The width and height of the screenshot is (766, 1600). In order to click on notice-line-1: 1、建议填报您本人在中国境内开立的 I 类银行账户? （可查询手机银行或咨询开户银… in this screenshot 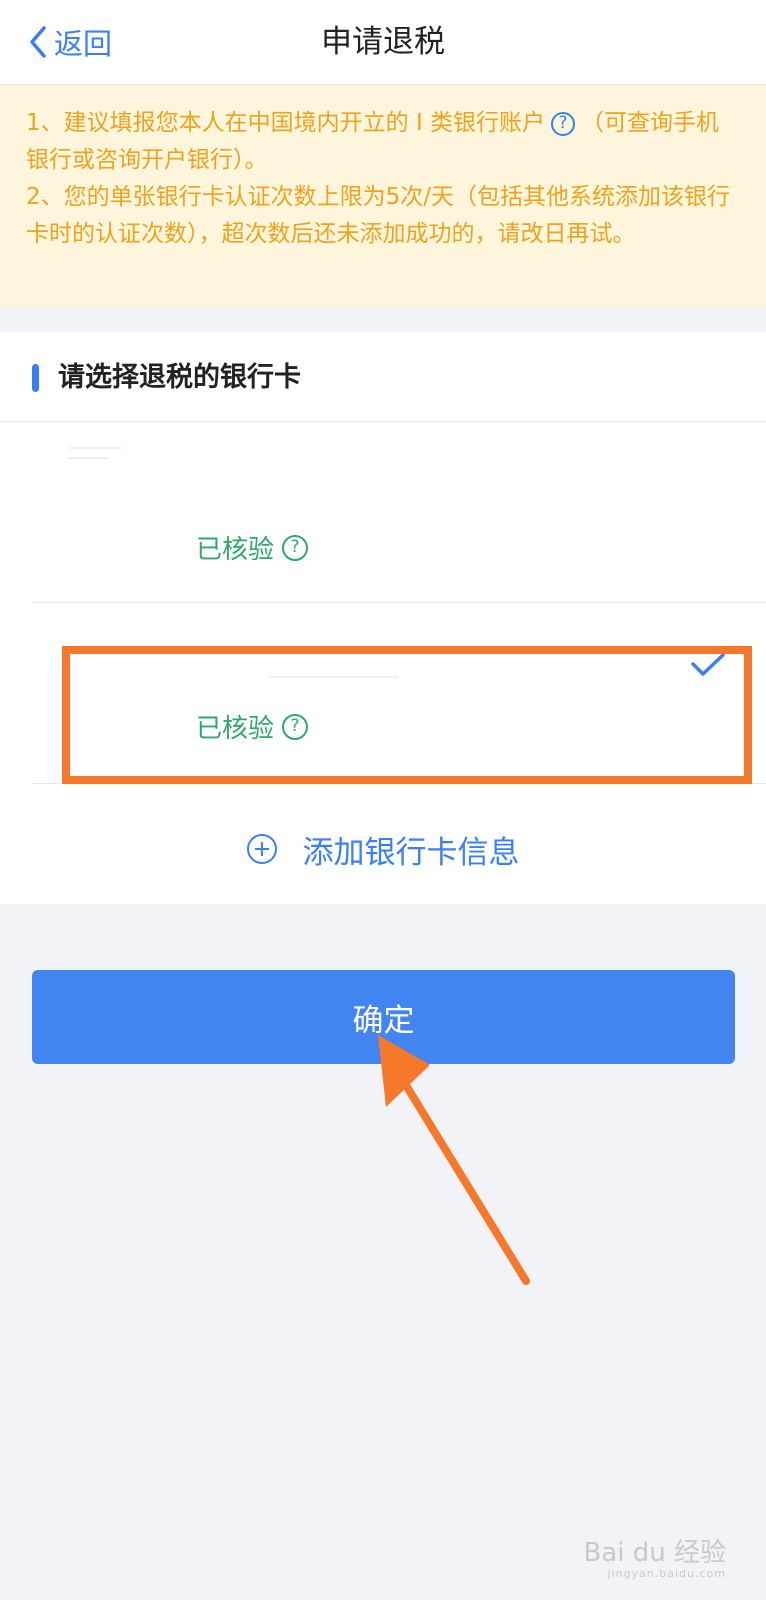, I will do `click(383, 142)`.